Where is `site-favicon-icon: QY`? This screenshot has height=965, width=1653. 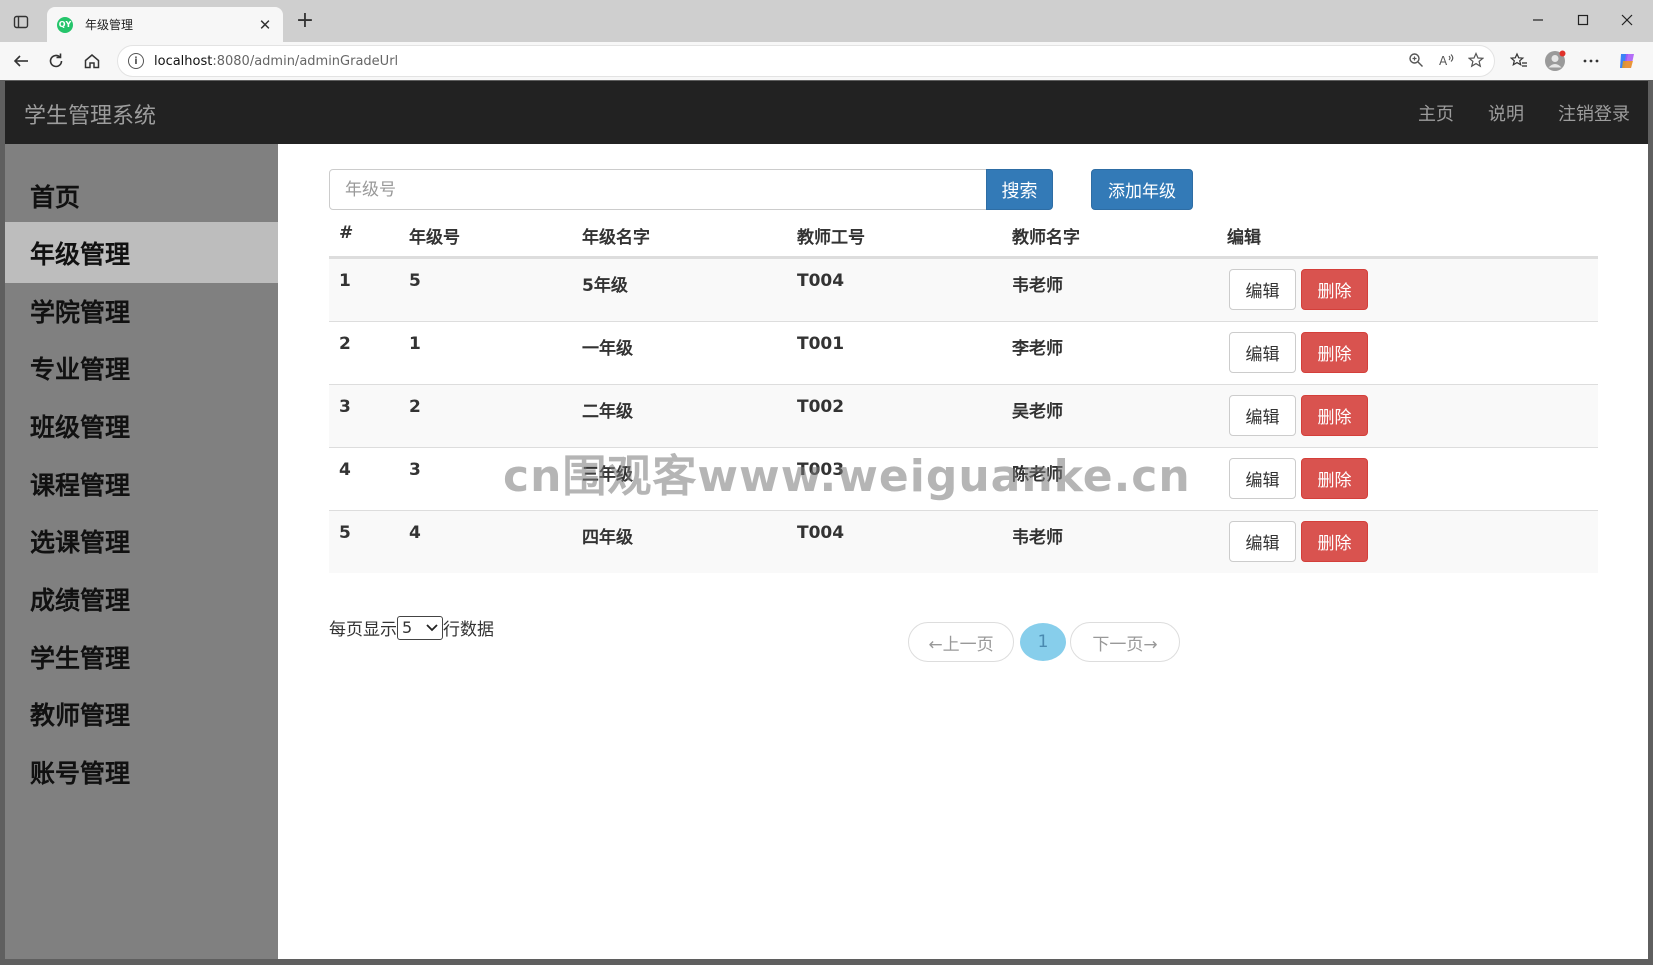 site-favicon-icon: QY is located at coordinates (65, 24).